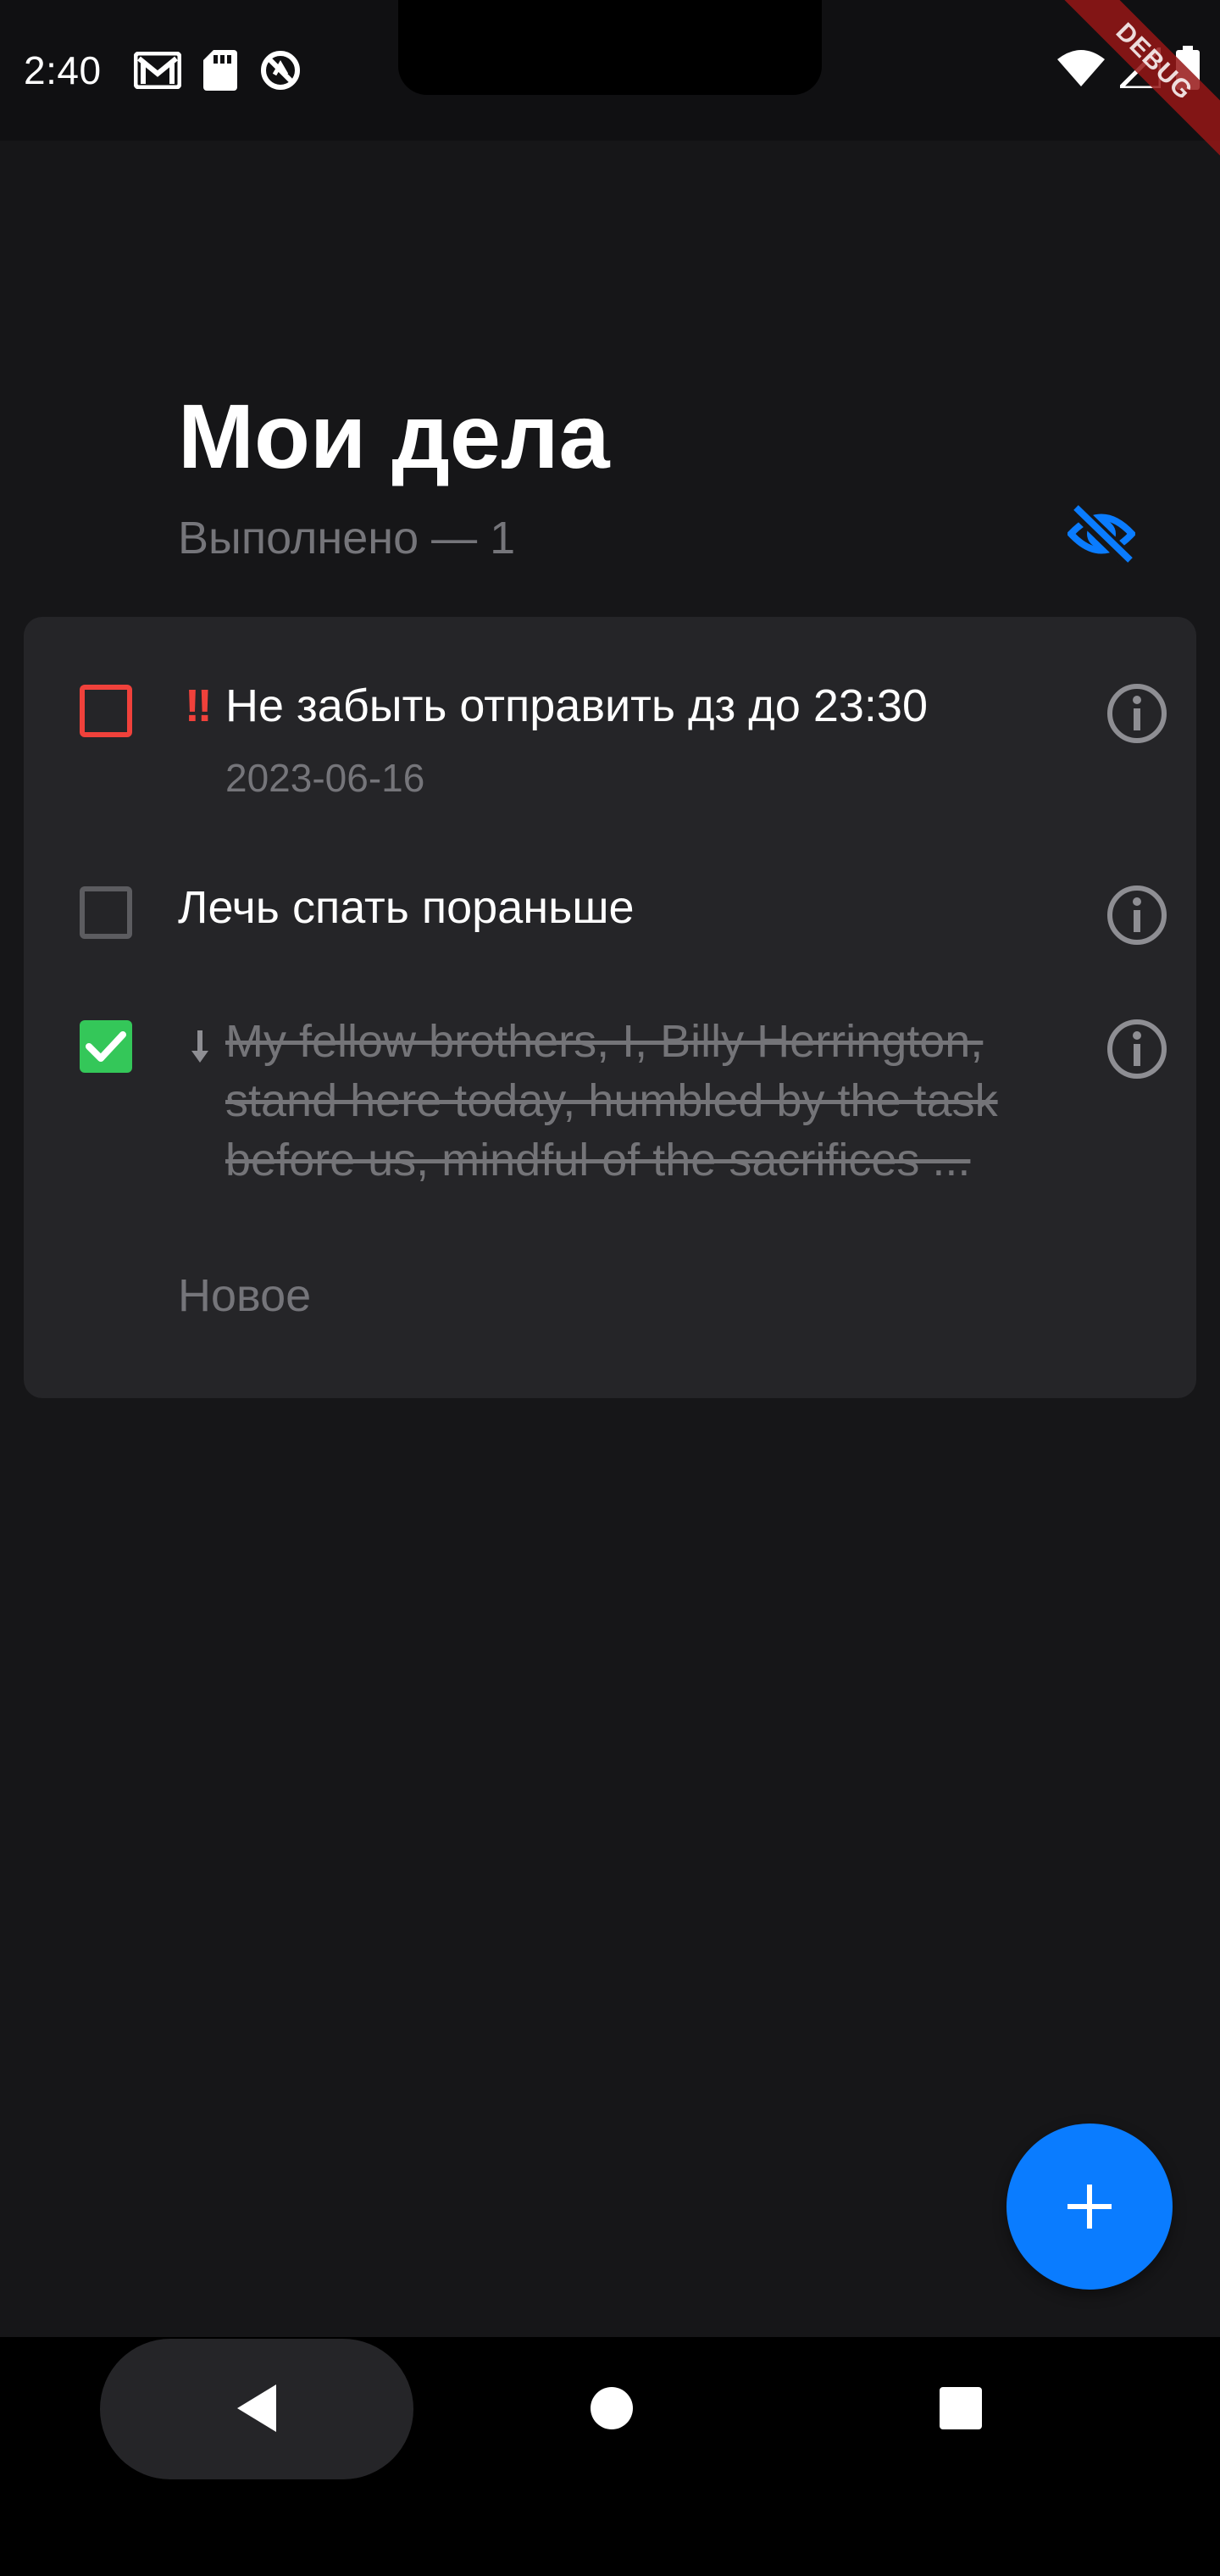 The width and height of the screenshot is (1220, 2576). What do you see at coordinates (199, 705) in the screenshot?
I see `high-priority-icon: ‼` at bounding box center [199, 705].